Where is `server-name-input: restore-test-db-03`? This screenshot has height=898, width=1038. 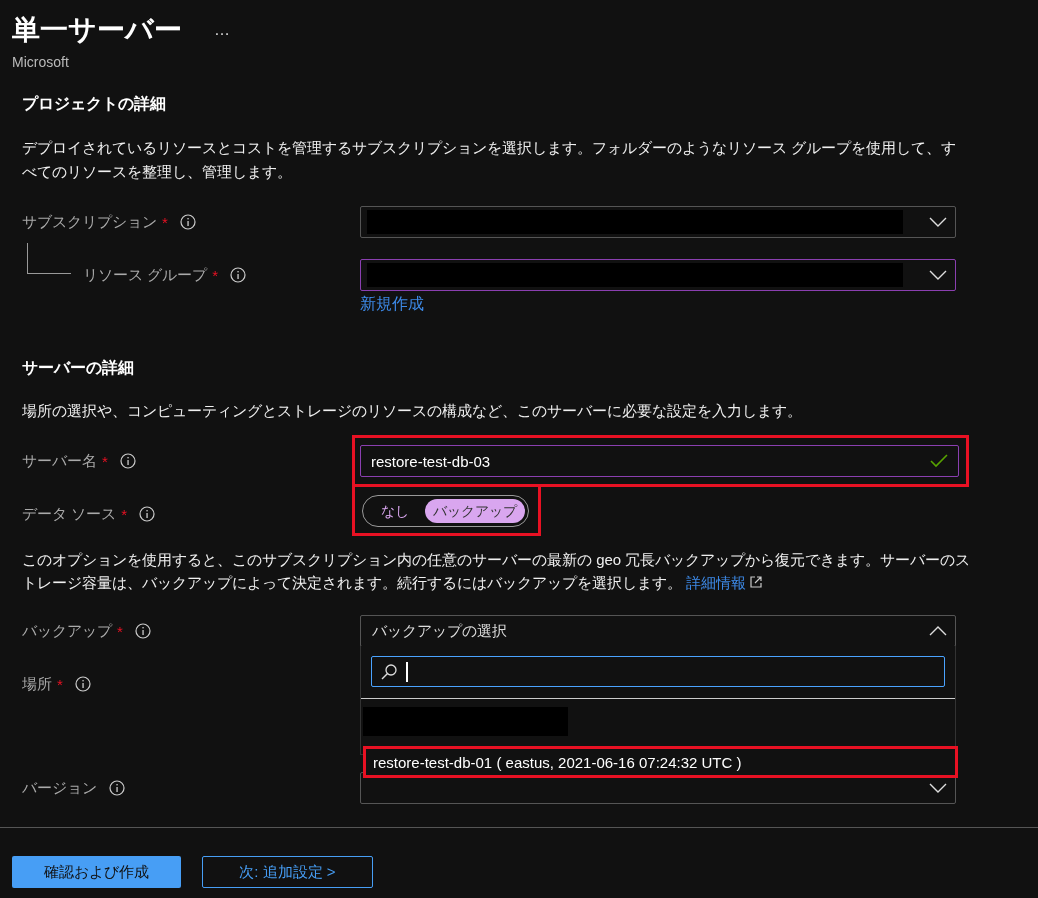
server-name-input: restore-test-db-03 is located at coordinates (659, 461).